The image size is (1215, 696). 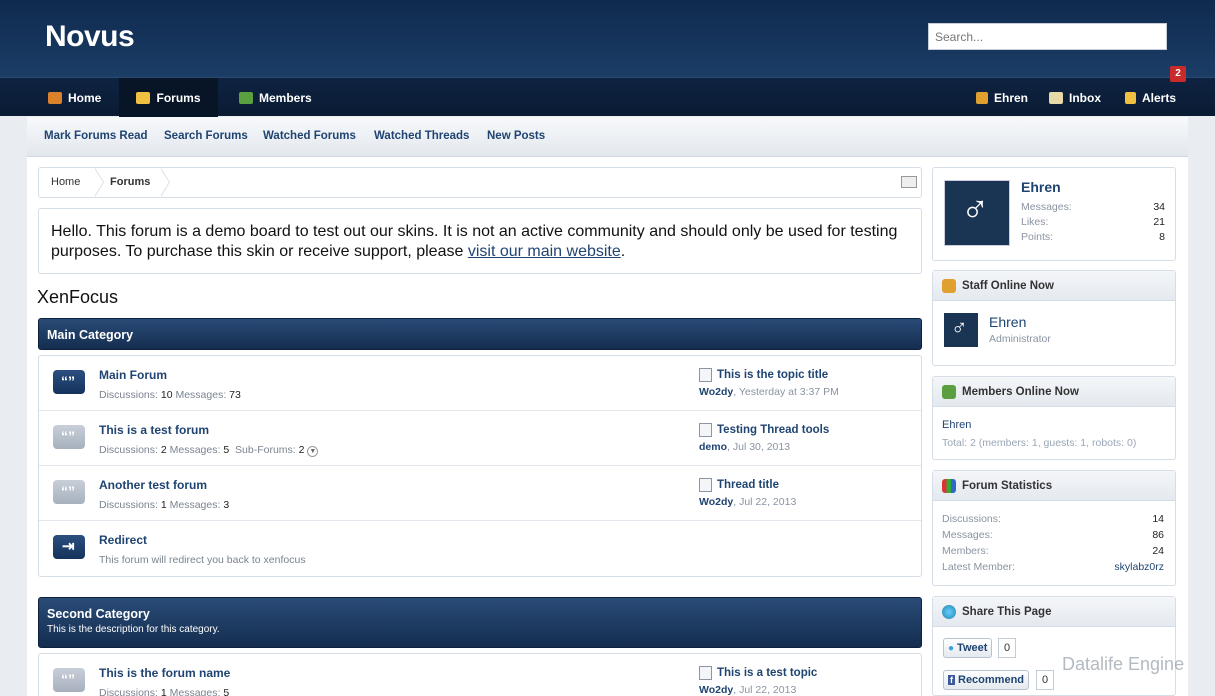 I want to click on tab-forums: Forums, so click(x=168, y=97).